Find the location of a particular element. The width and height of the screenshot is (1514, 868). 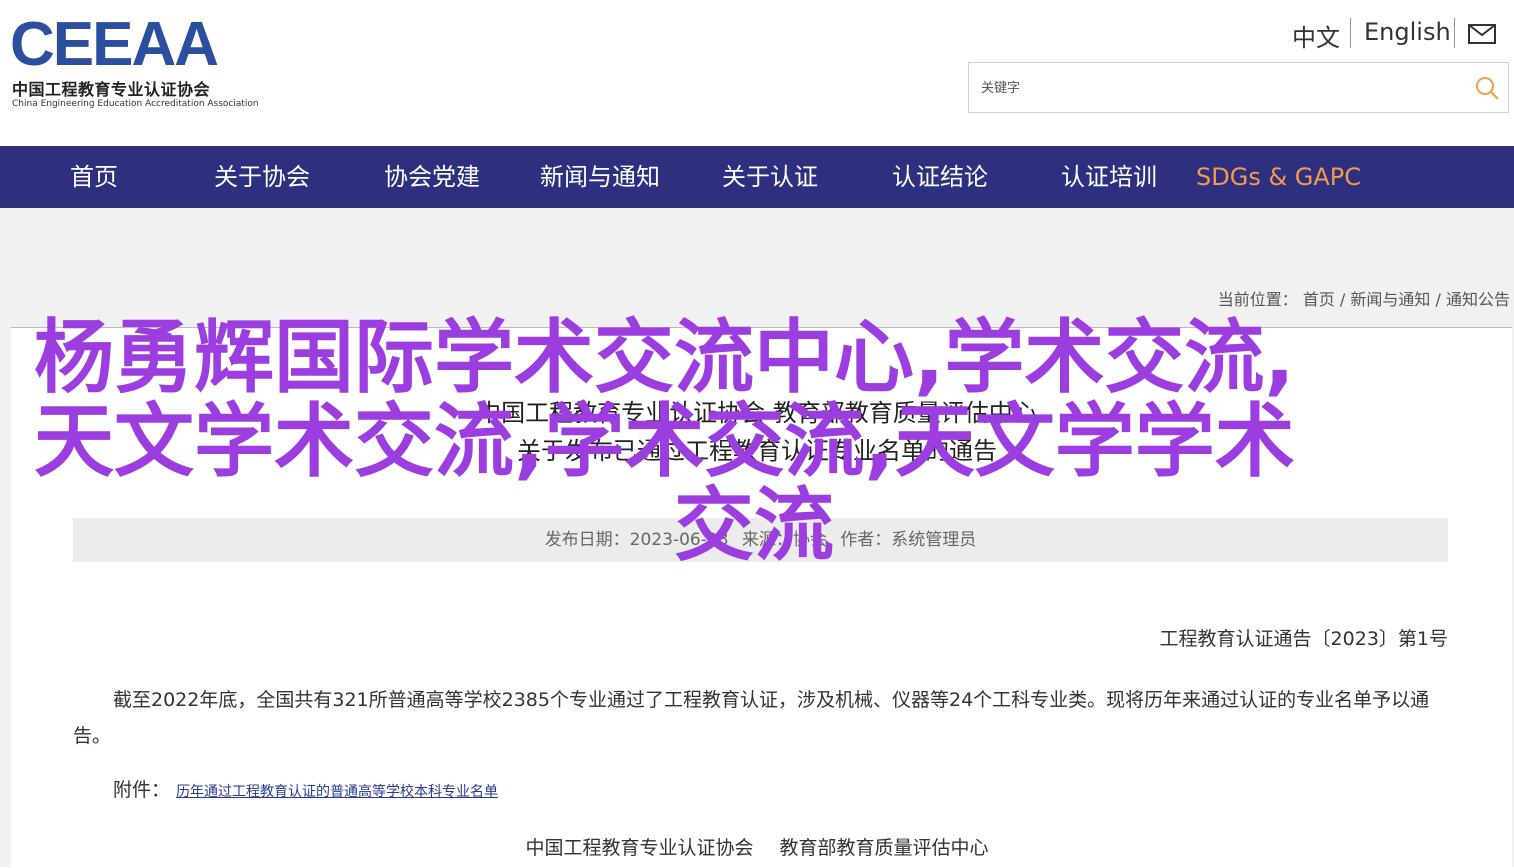

signature-association: 中国工程教育专业认证协会 is located at coordinates (639, 848).